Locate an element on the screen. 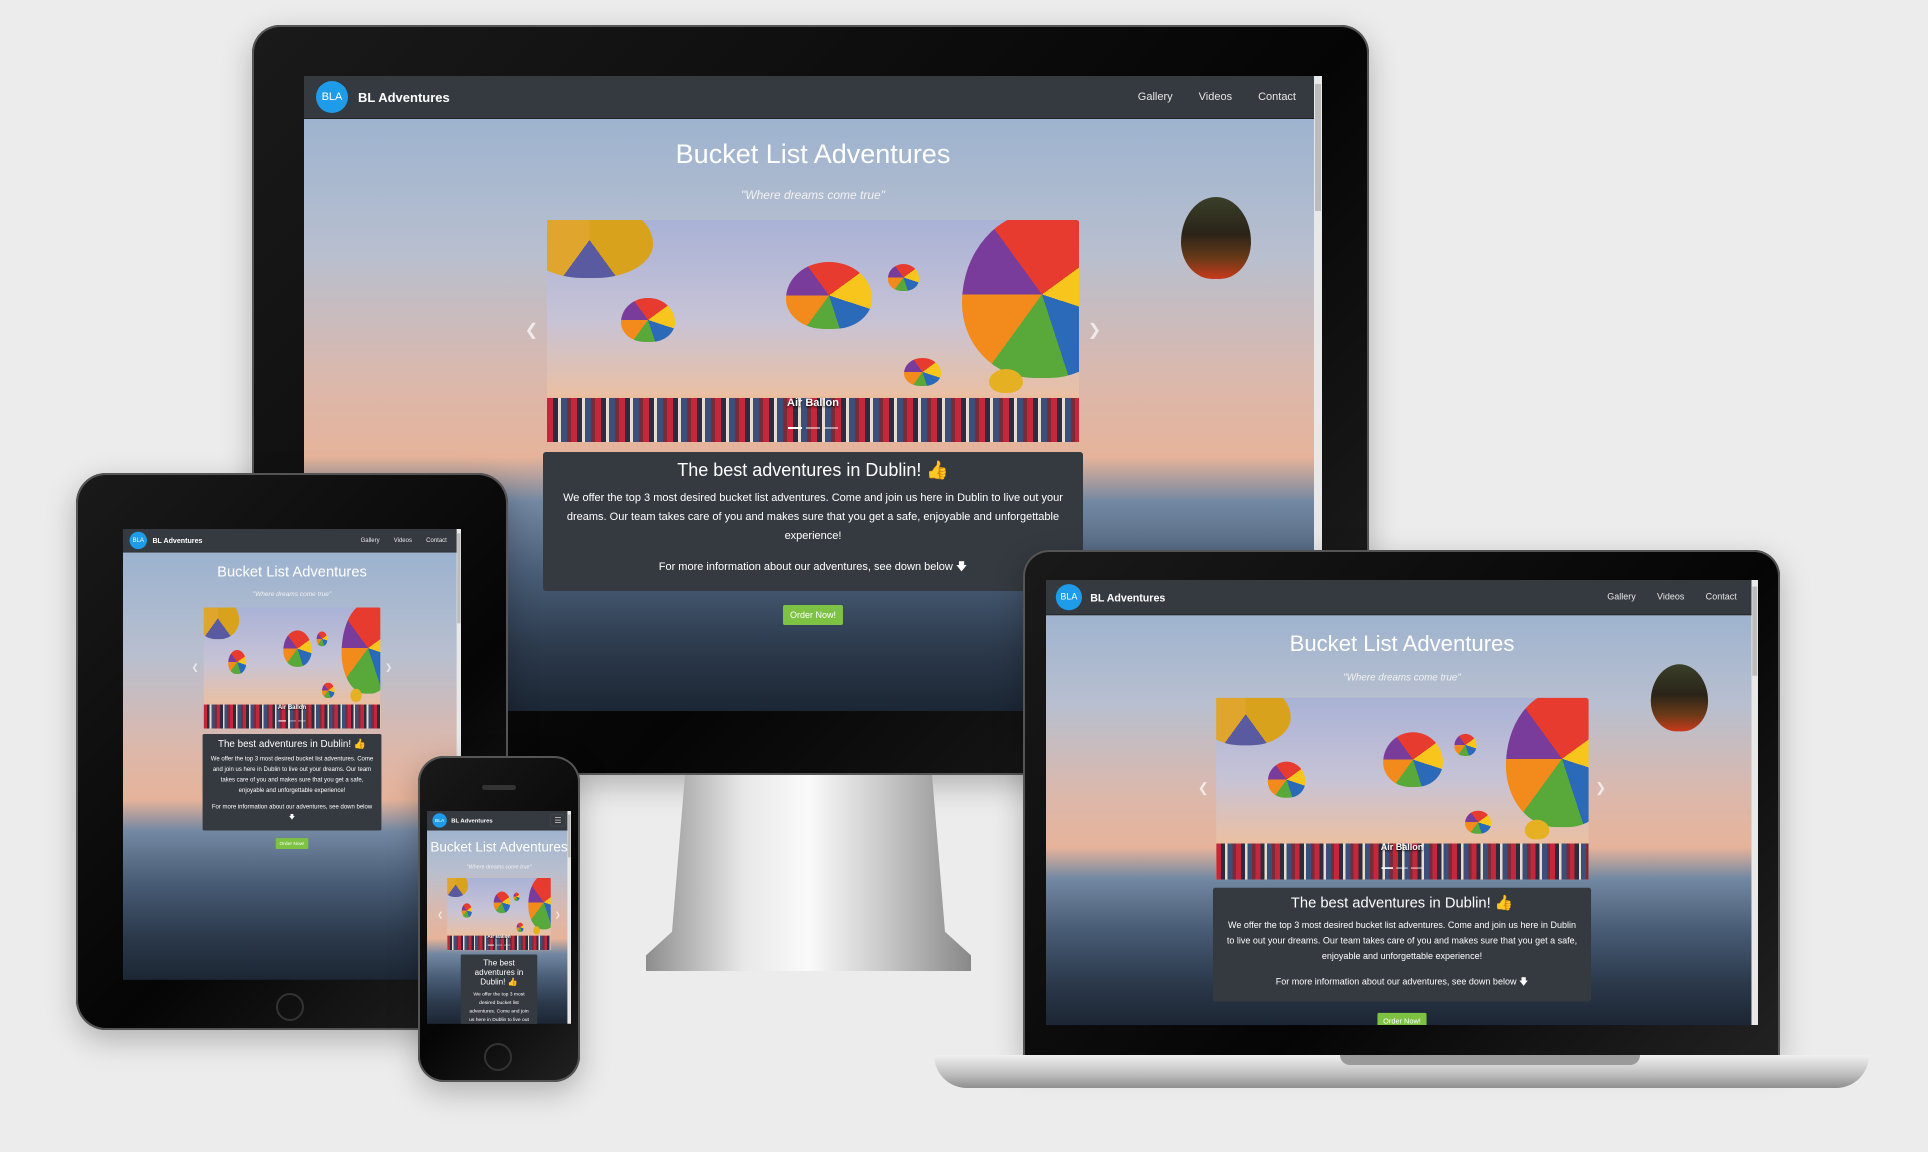 This screenshot has width=1928, height=1152. tablet-home-button is located at coordinates (290, 1007).